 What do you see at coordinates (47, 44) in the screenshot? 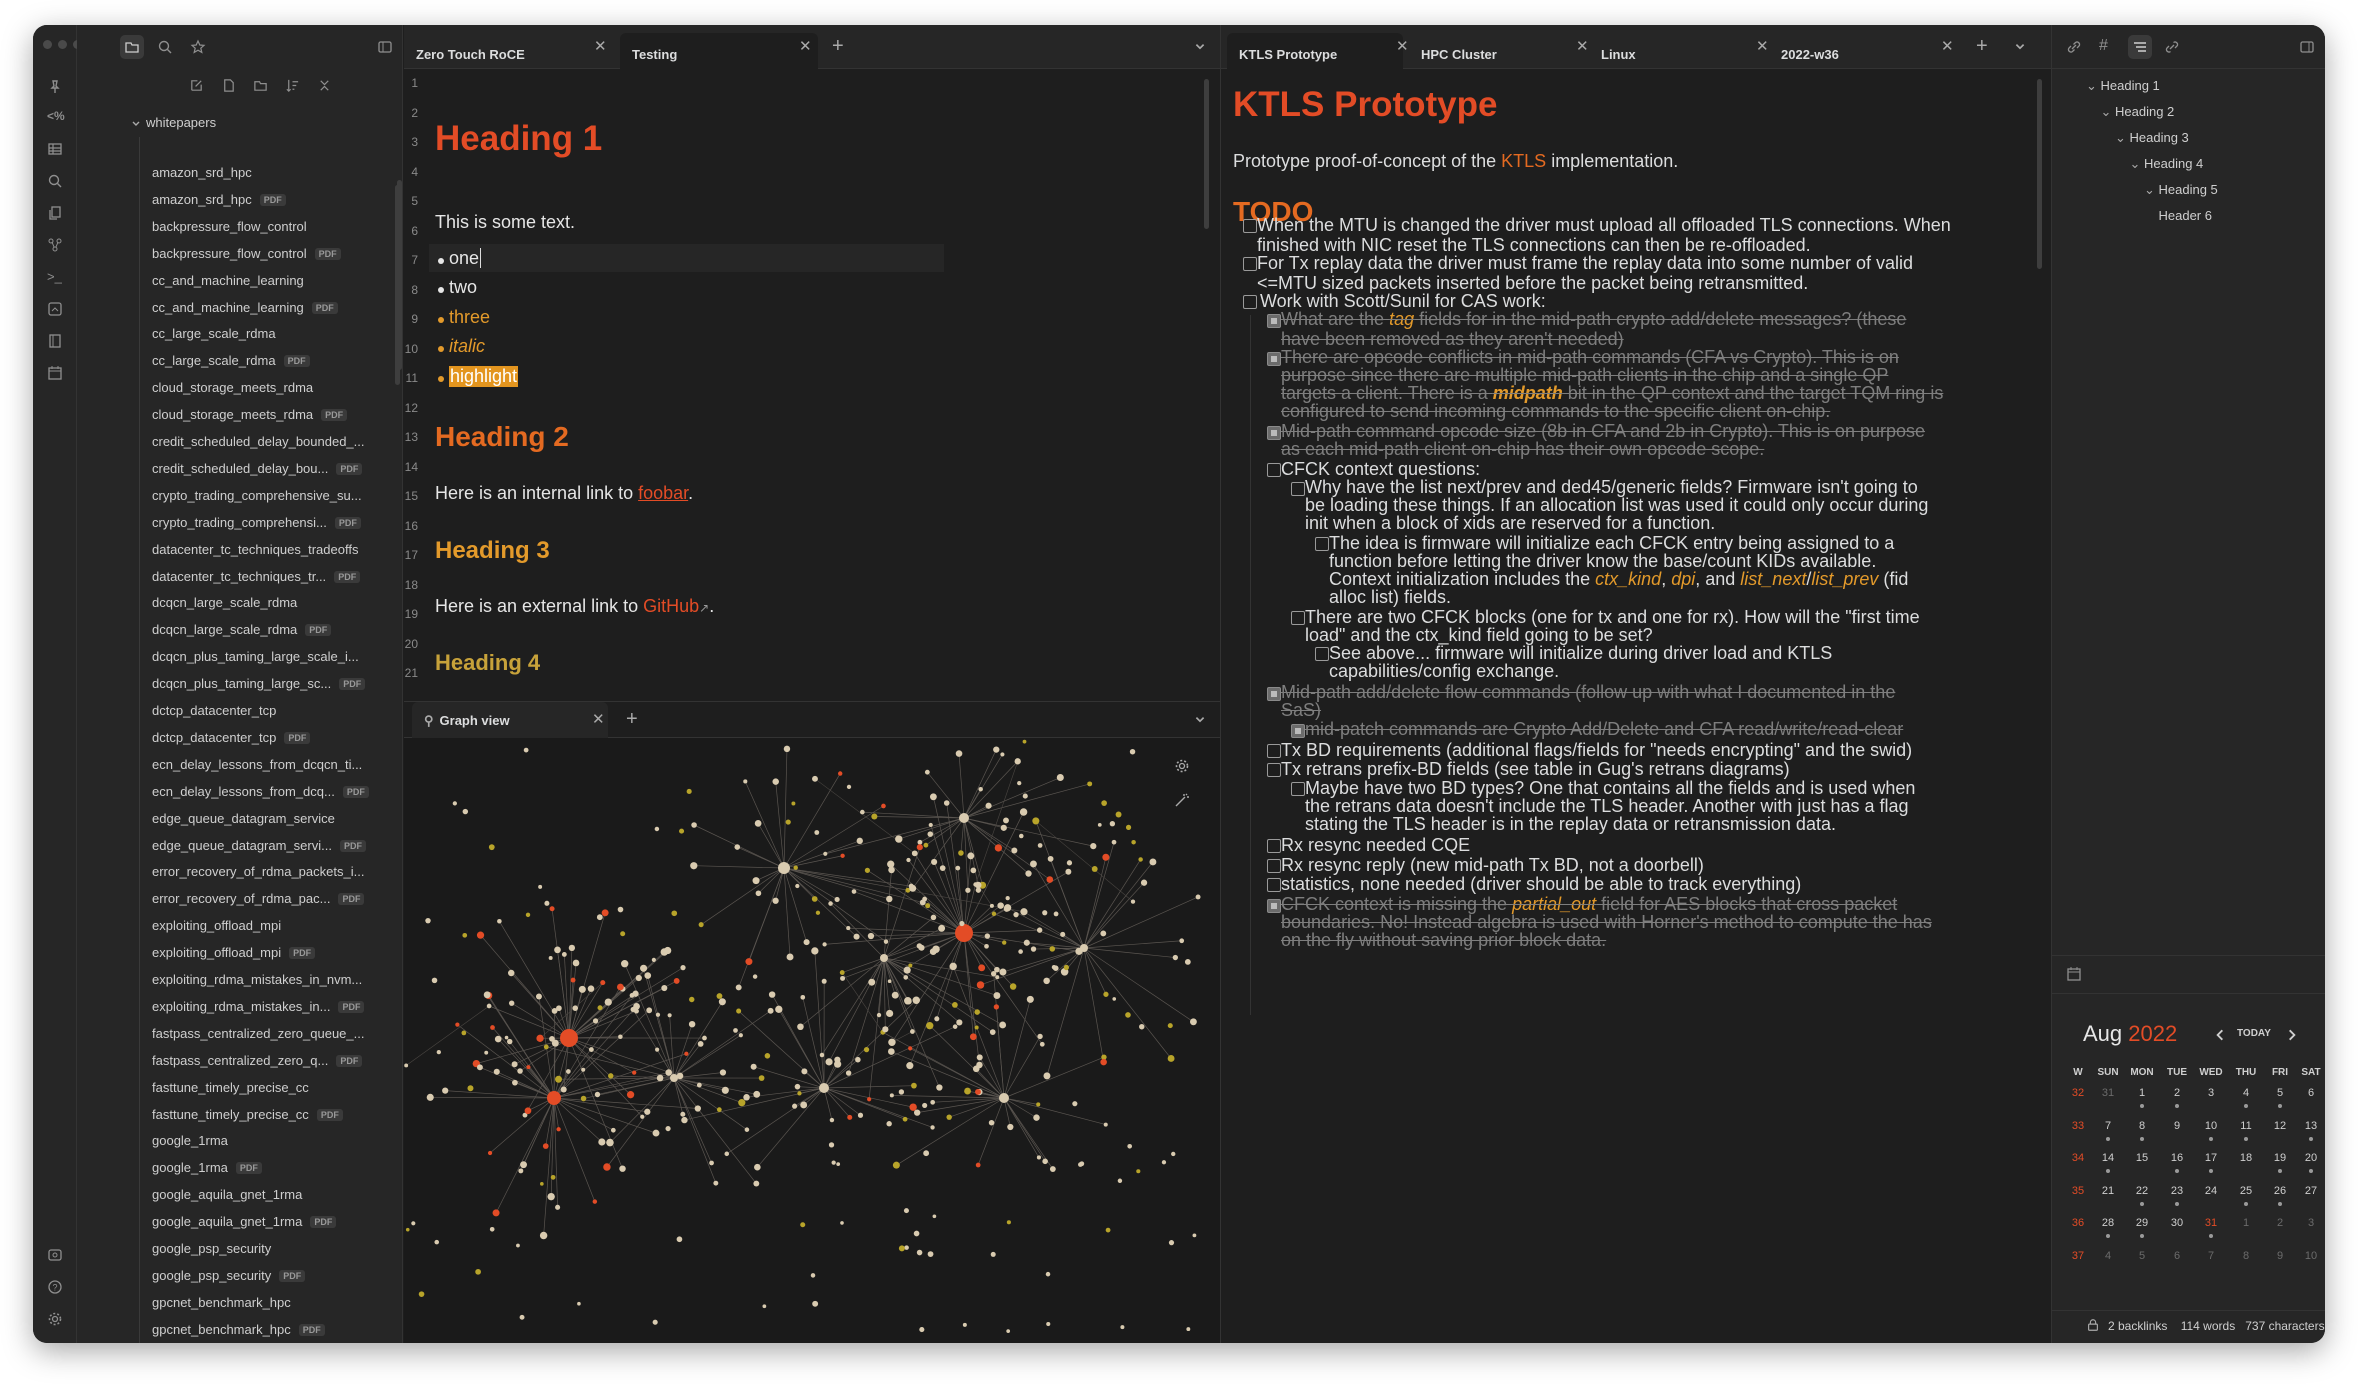
I see `close-window-button` at bounding box center [47, 44].